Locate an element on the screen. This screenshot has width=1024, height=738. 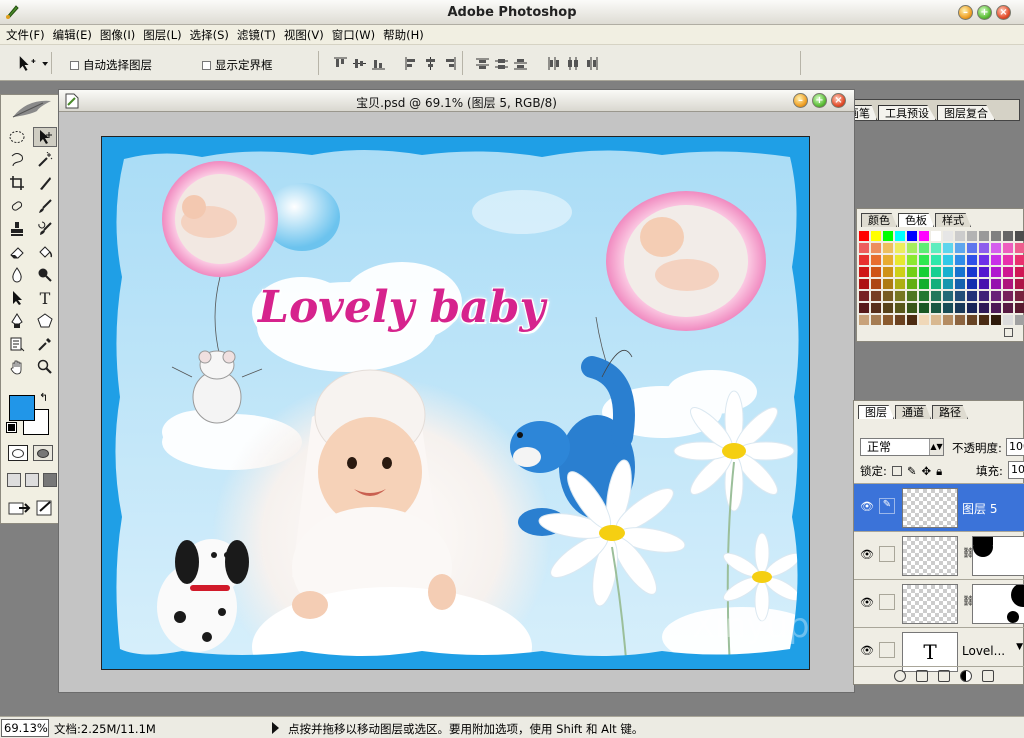
eyedropper-tool-icon is located at coordinates (45, 344).